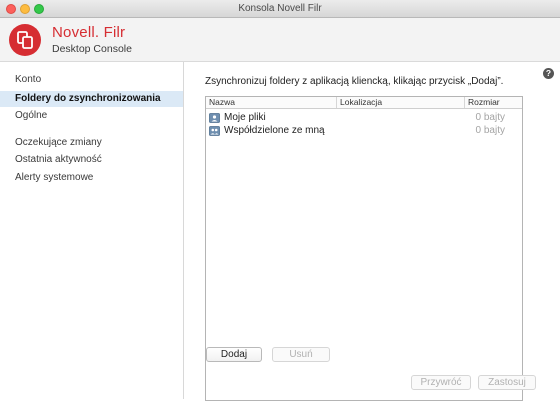  I want to click on table-cell-name: Moje pliki, so click(237, 117).